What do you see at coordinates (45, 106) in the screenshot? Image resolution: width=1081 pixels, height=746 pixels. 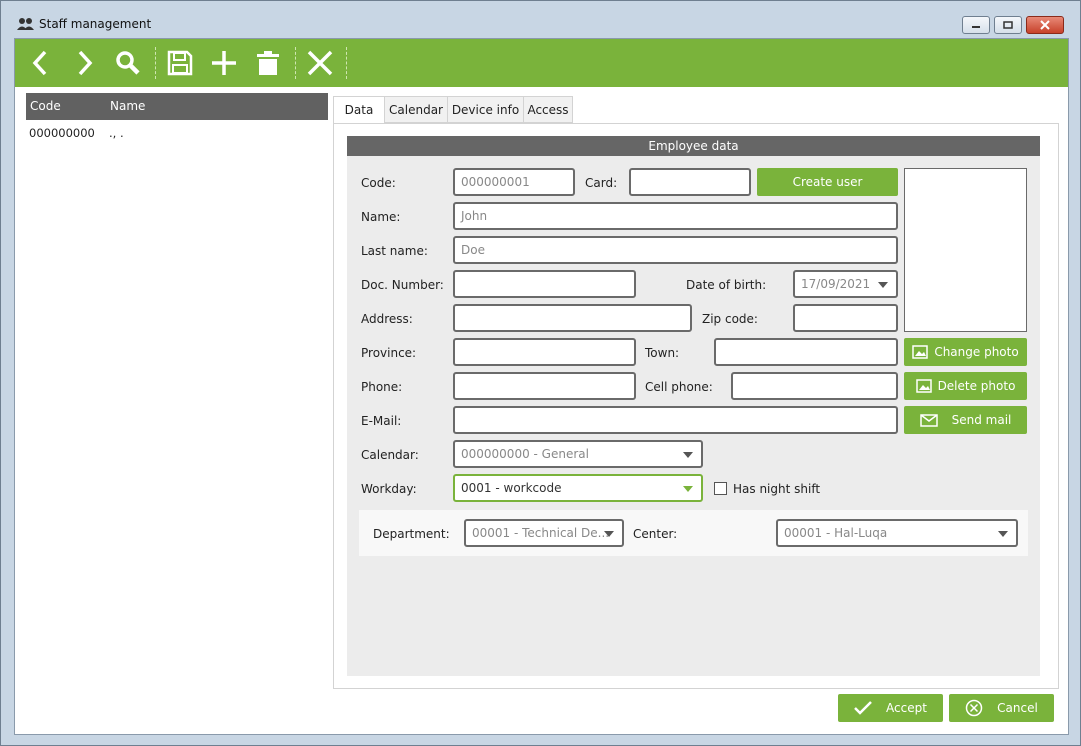 I see `column-header-code: Code` at bounding box center [45, 106].